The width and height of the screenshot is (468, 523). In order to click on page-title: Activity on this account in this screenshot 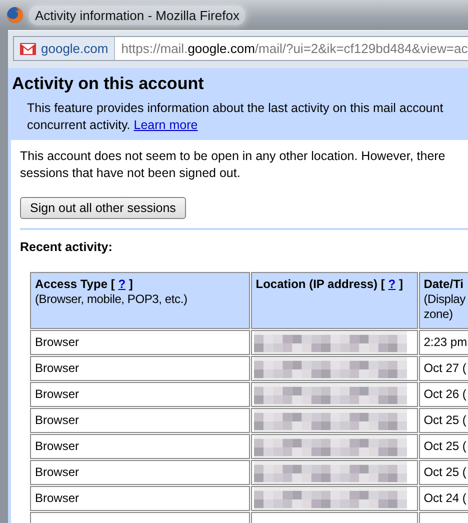, I will do `click(108, 84)`.